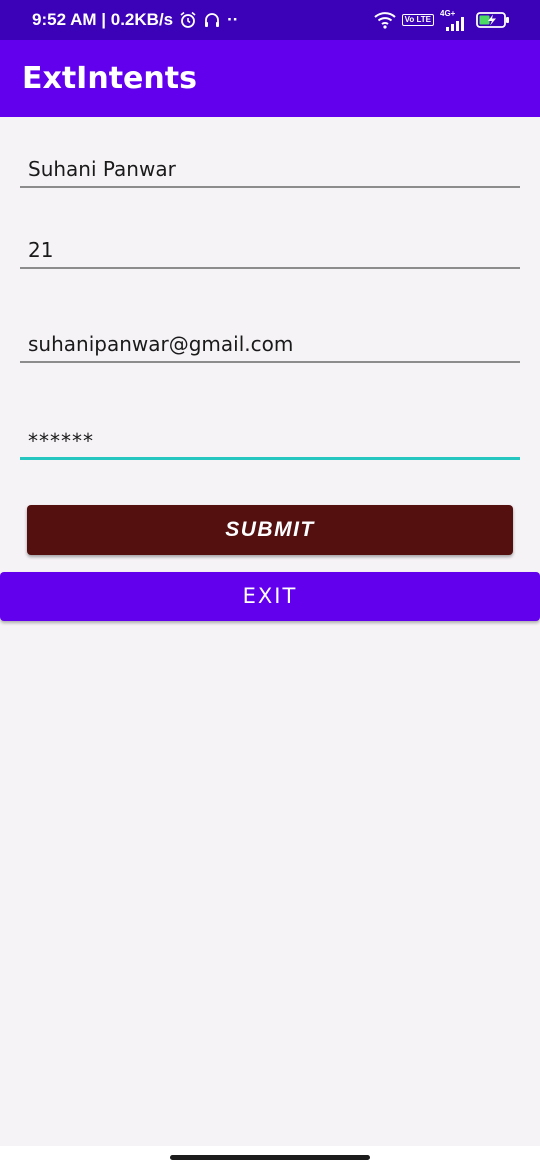 The width and height of the screenshot is (540, 1170). Describe the element at coordinates (455, 20) in the screenshot. I see `cellular-signal-icon: 4G+` at that location.